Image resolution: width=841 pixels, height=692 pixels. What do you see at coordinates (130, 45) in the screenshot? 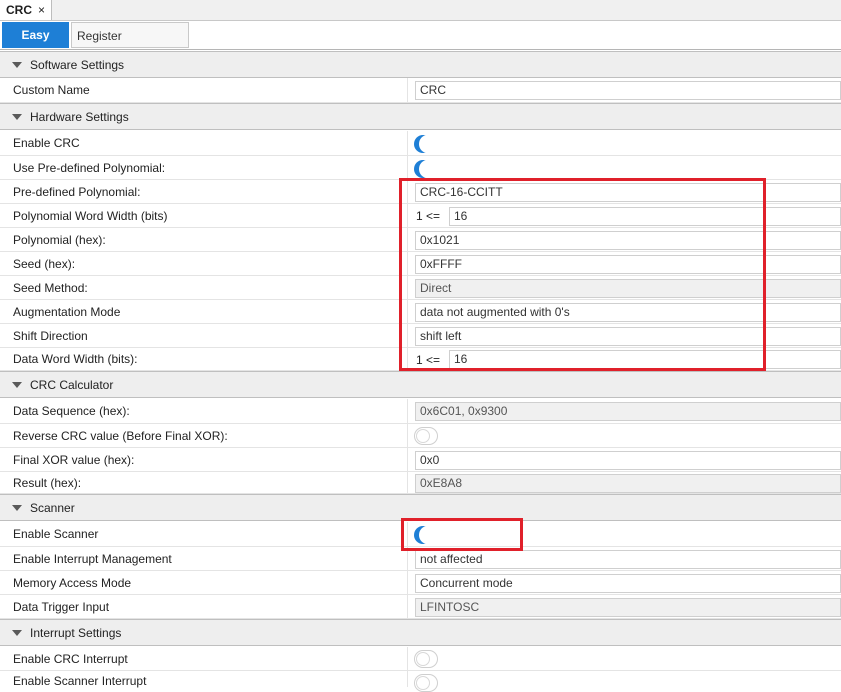
I see `tab-register-initialization: Register Initialization` at bounding box center [130, 45].